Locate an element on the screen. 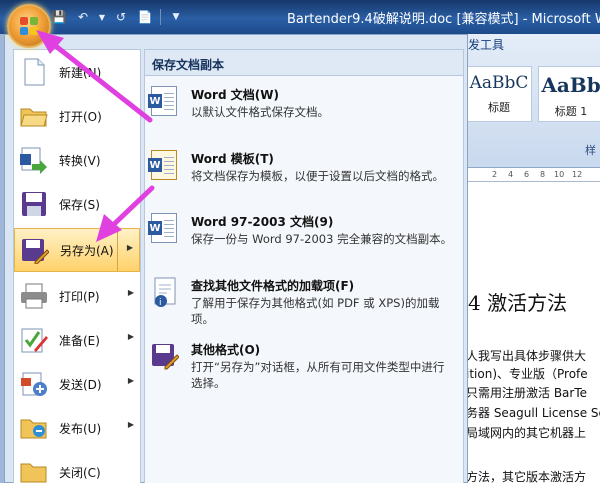 Image resolution: width=600 pixels, height=483 pixels. close-folder-icon is located at coordinates (34, 470).